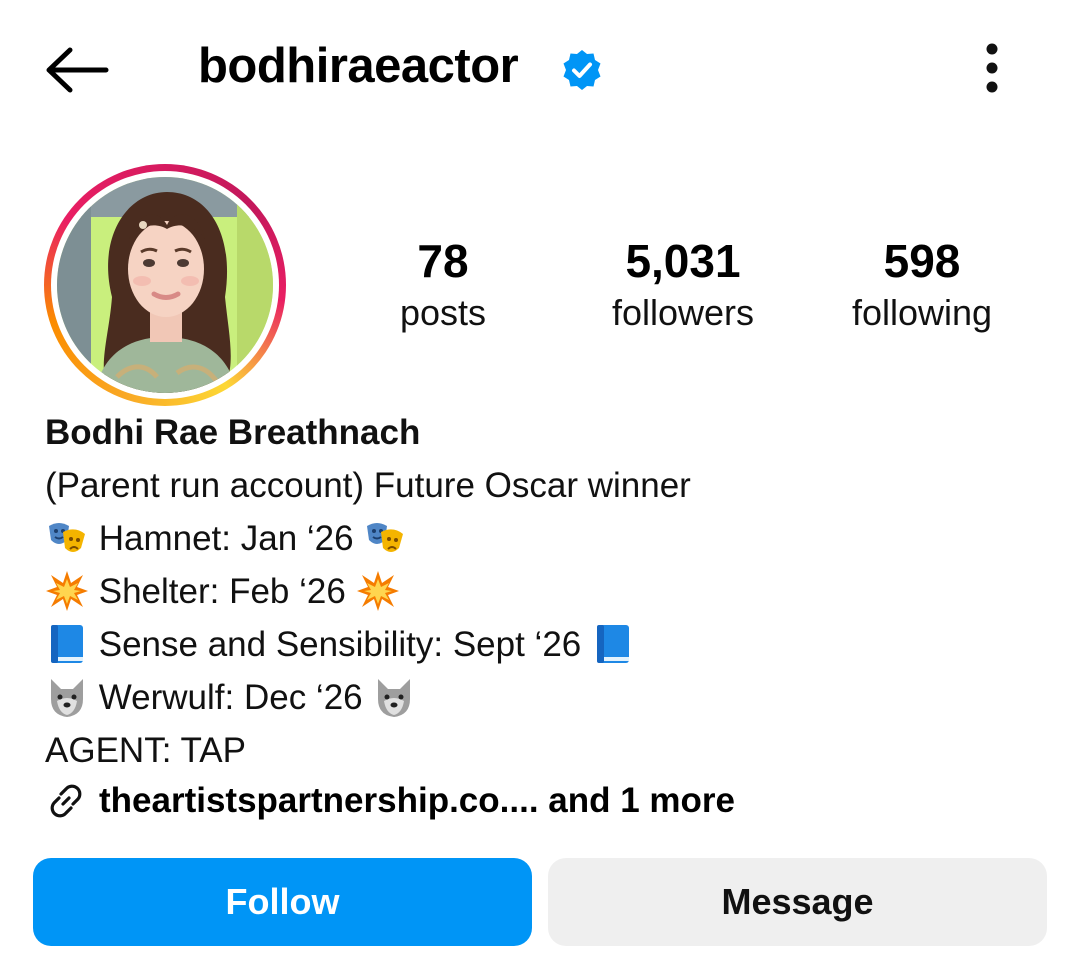  Describe the element at coordinates (797, 902) in the screenshot. I see `message-button: Message` at that location.